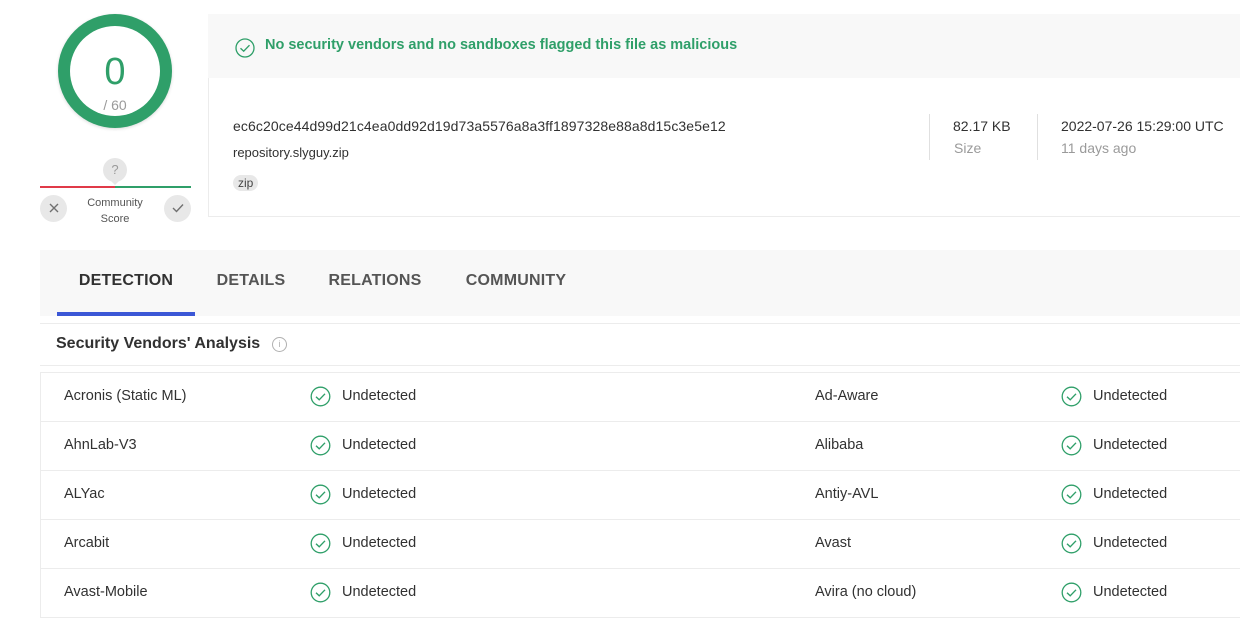 The width and height of the screenshot is (1240, 619). I want to click on community-bar-harmless, so click(153, 187).